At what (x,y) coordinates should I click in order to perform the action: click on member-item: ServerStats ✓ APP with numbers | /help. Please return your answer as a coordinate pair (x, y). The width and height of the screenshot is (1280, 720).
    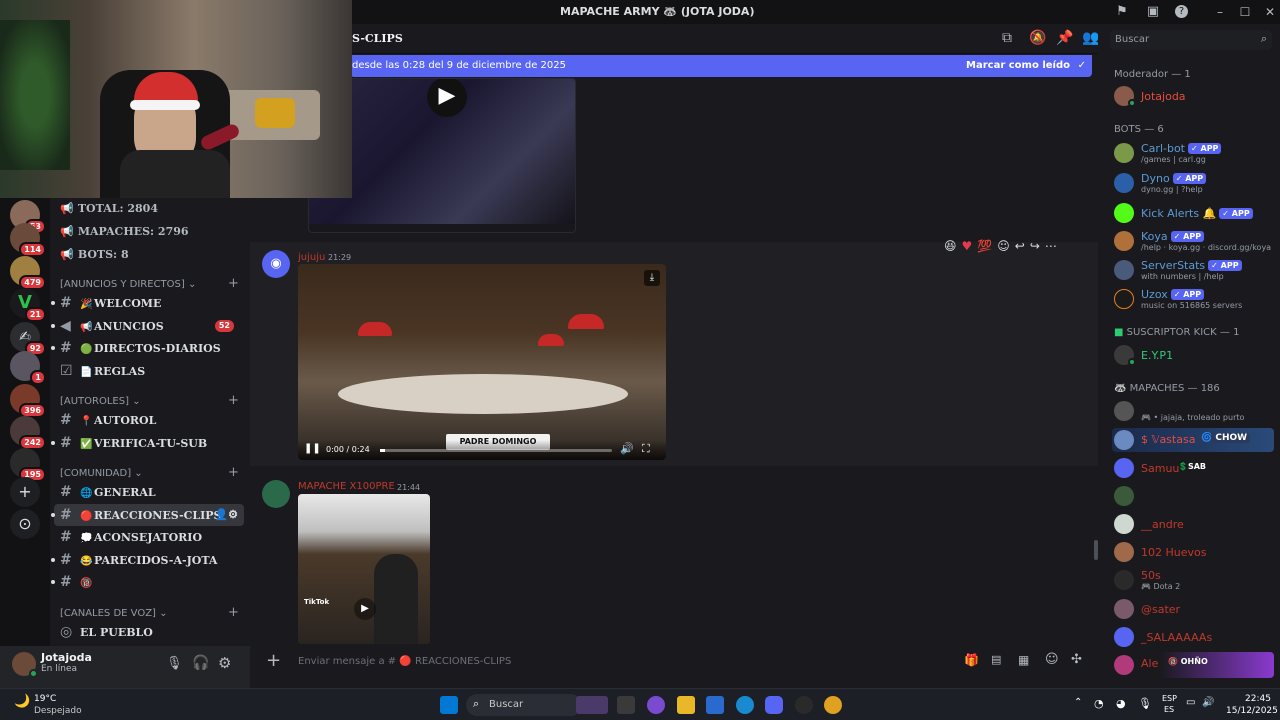
    Looking at the image, I should click on (1194, 270).